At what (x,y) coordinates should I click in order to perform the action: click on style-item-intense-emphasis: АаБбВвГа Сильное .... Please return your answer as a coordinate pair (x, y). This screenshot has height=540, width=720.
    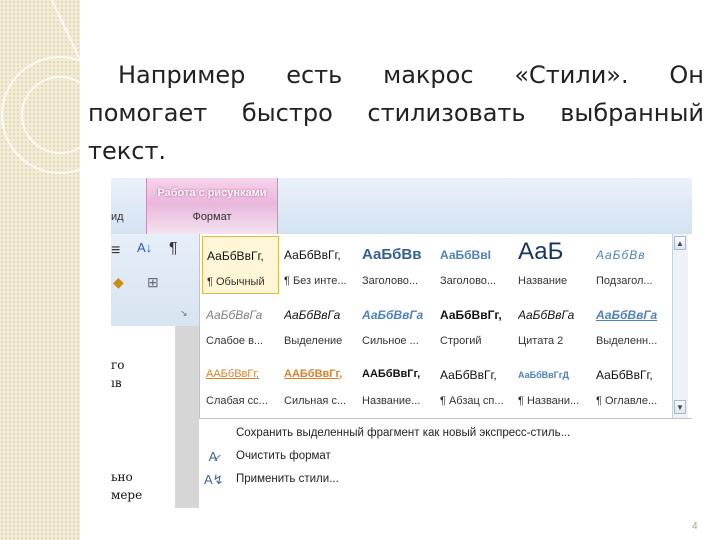
    Looking at the image, I should click on (396, 325).